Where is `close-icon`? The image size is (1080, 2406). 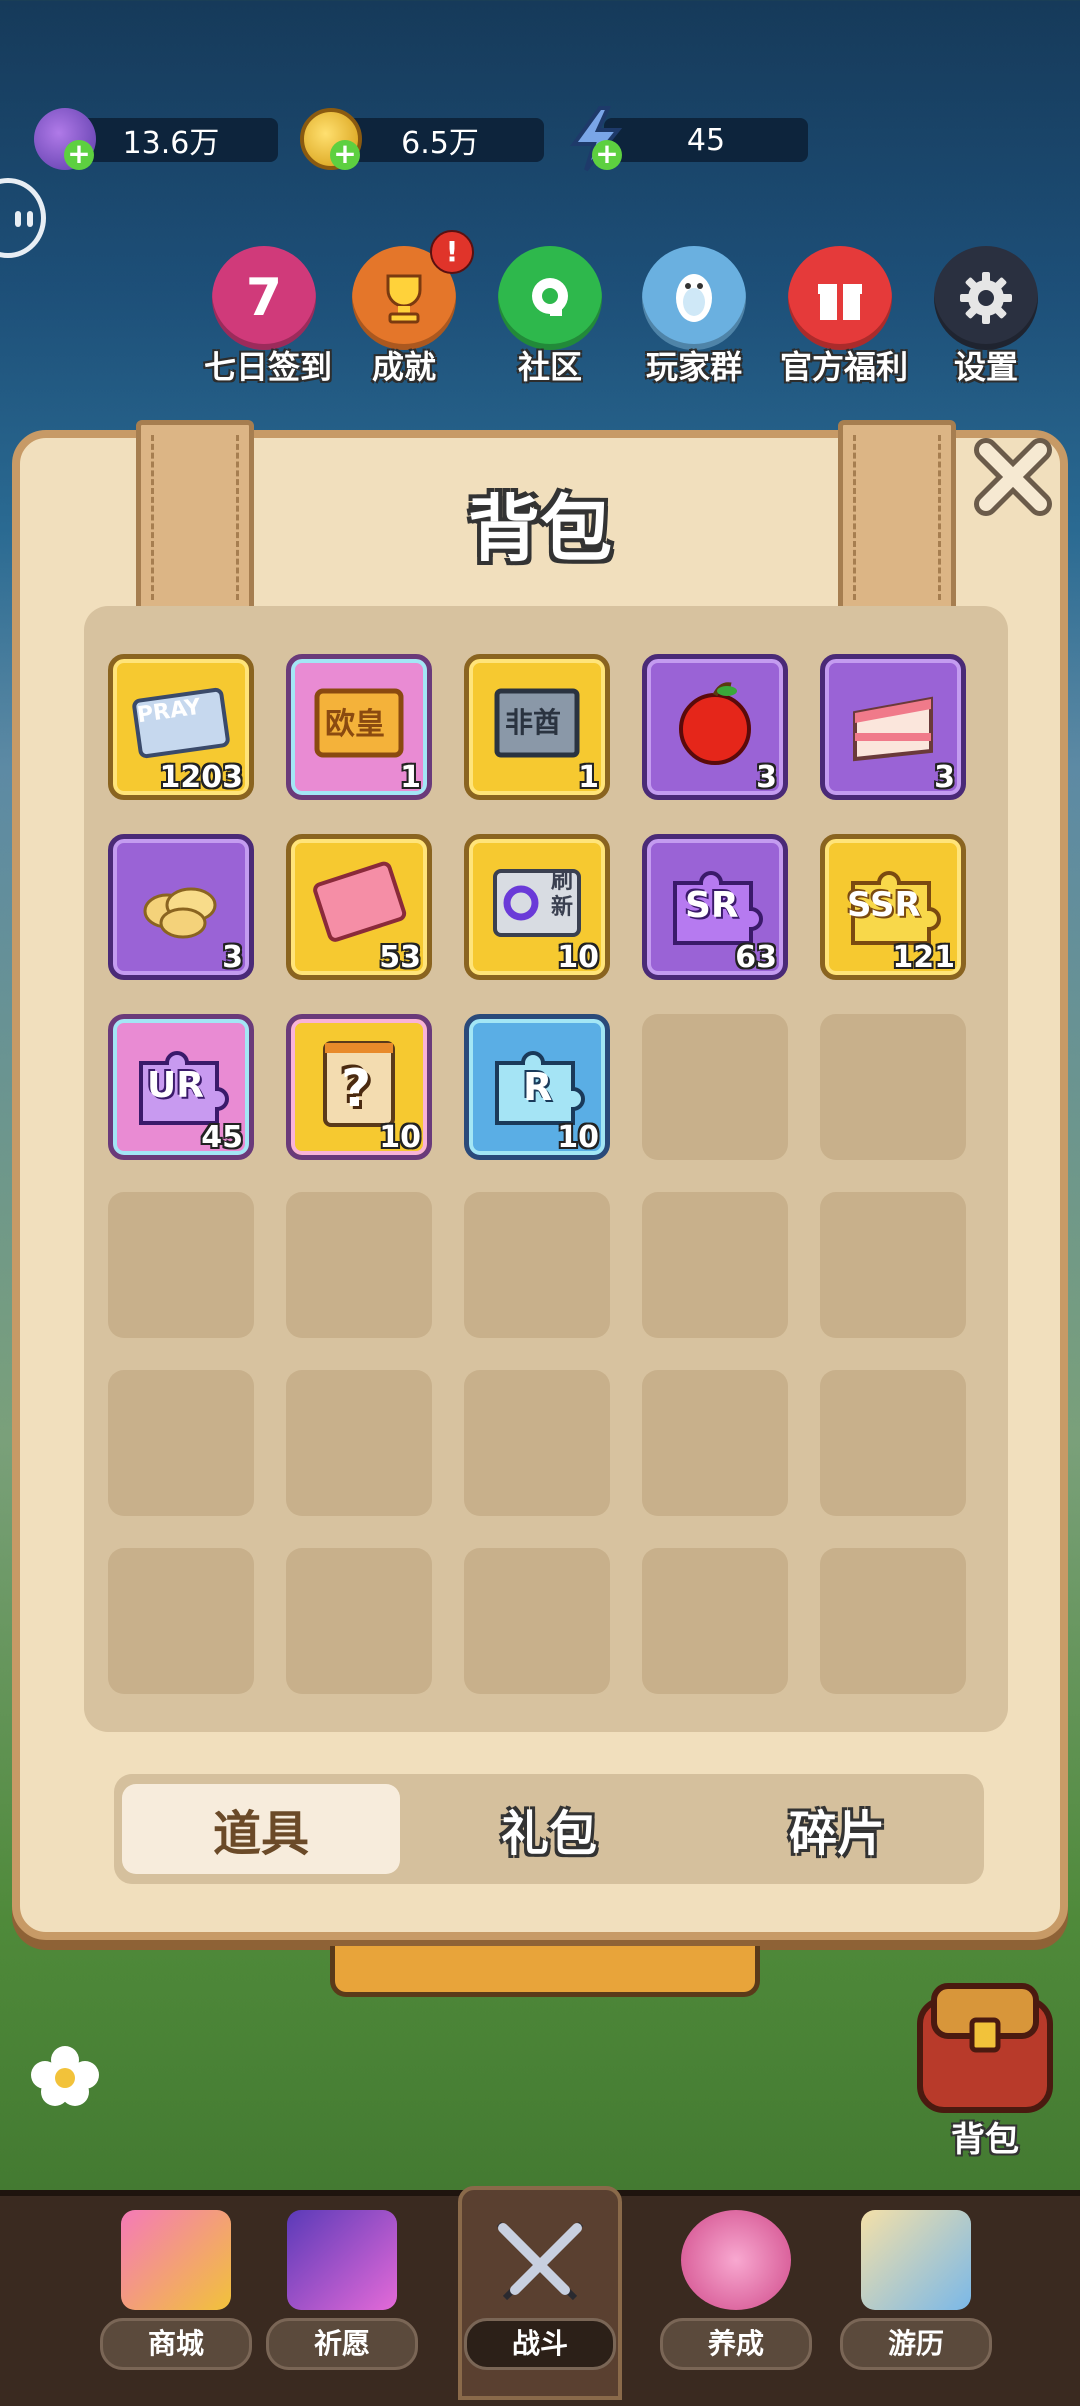 close-icon is located at coordinates (1013, 477).